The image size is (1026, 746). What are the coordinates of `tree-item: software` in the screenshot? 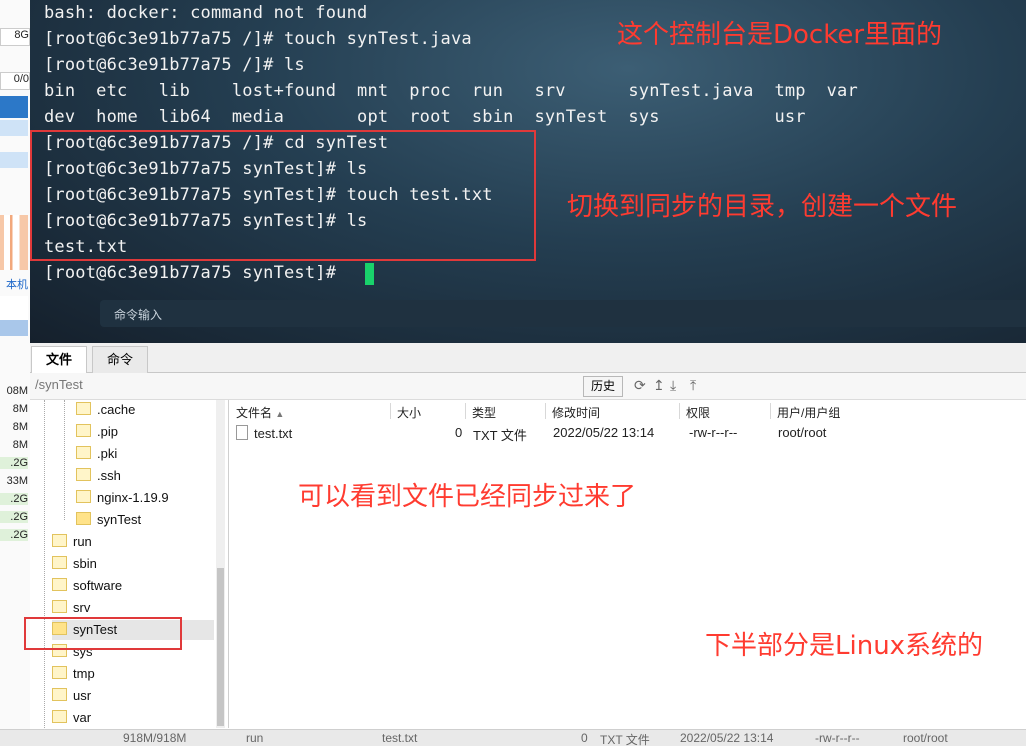 It's located at (87, 586).